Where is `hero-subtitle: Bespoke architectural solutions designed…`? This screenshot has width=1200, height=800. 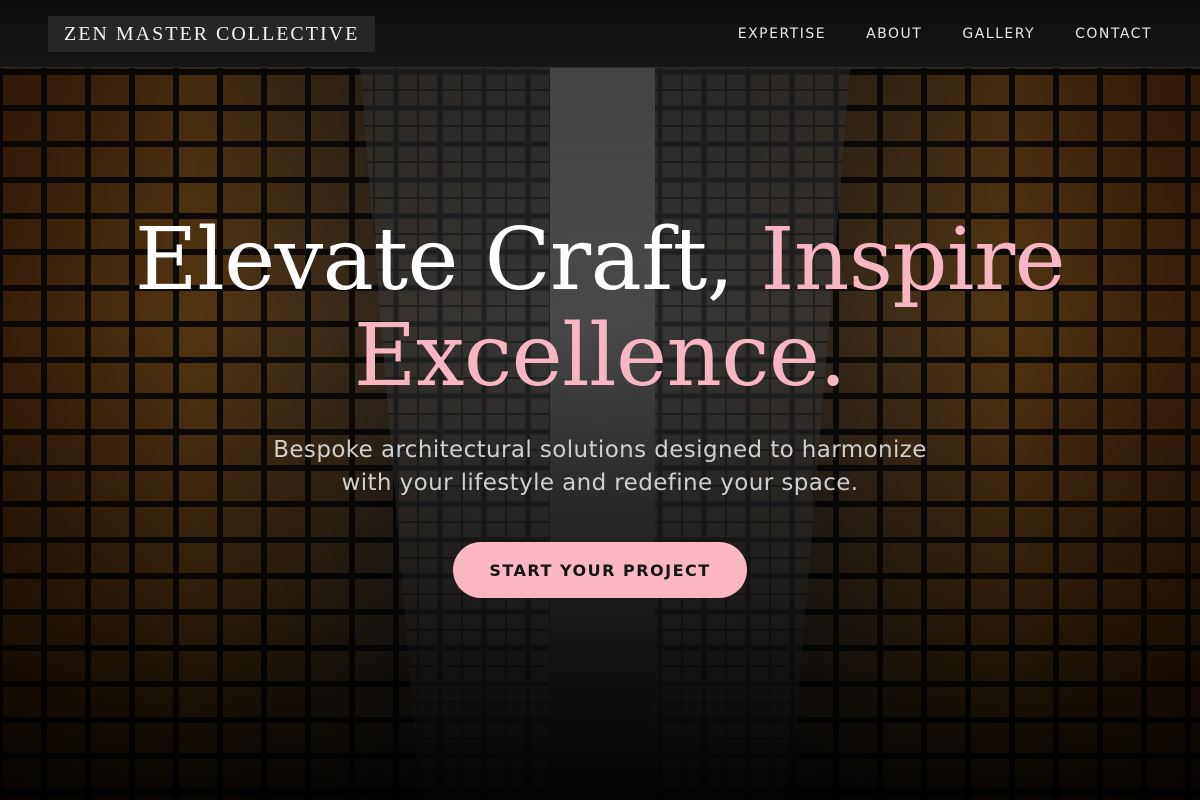
hero-subtitle: Bespoke architectural solutions designed… is located at coordinates (600, 466).